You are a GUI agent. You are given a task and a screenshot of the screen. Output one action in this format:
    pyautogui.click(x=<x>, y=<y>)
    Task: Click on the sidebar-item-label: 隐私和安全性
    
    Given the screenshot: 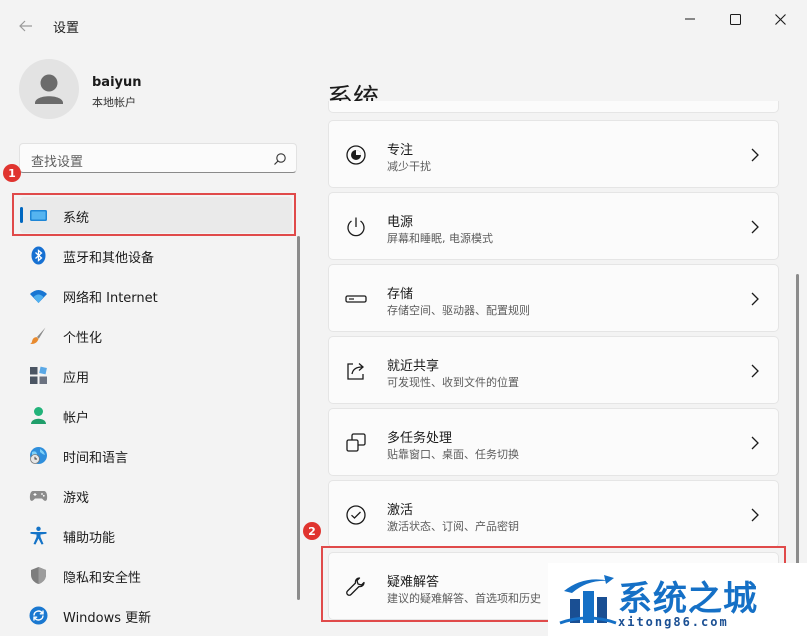 What is the action you would take?
    pyautogui.click(x=102, y=578)
    